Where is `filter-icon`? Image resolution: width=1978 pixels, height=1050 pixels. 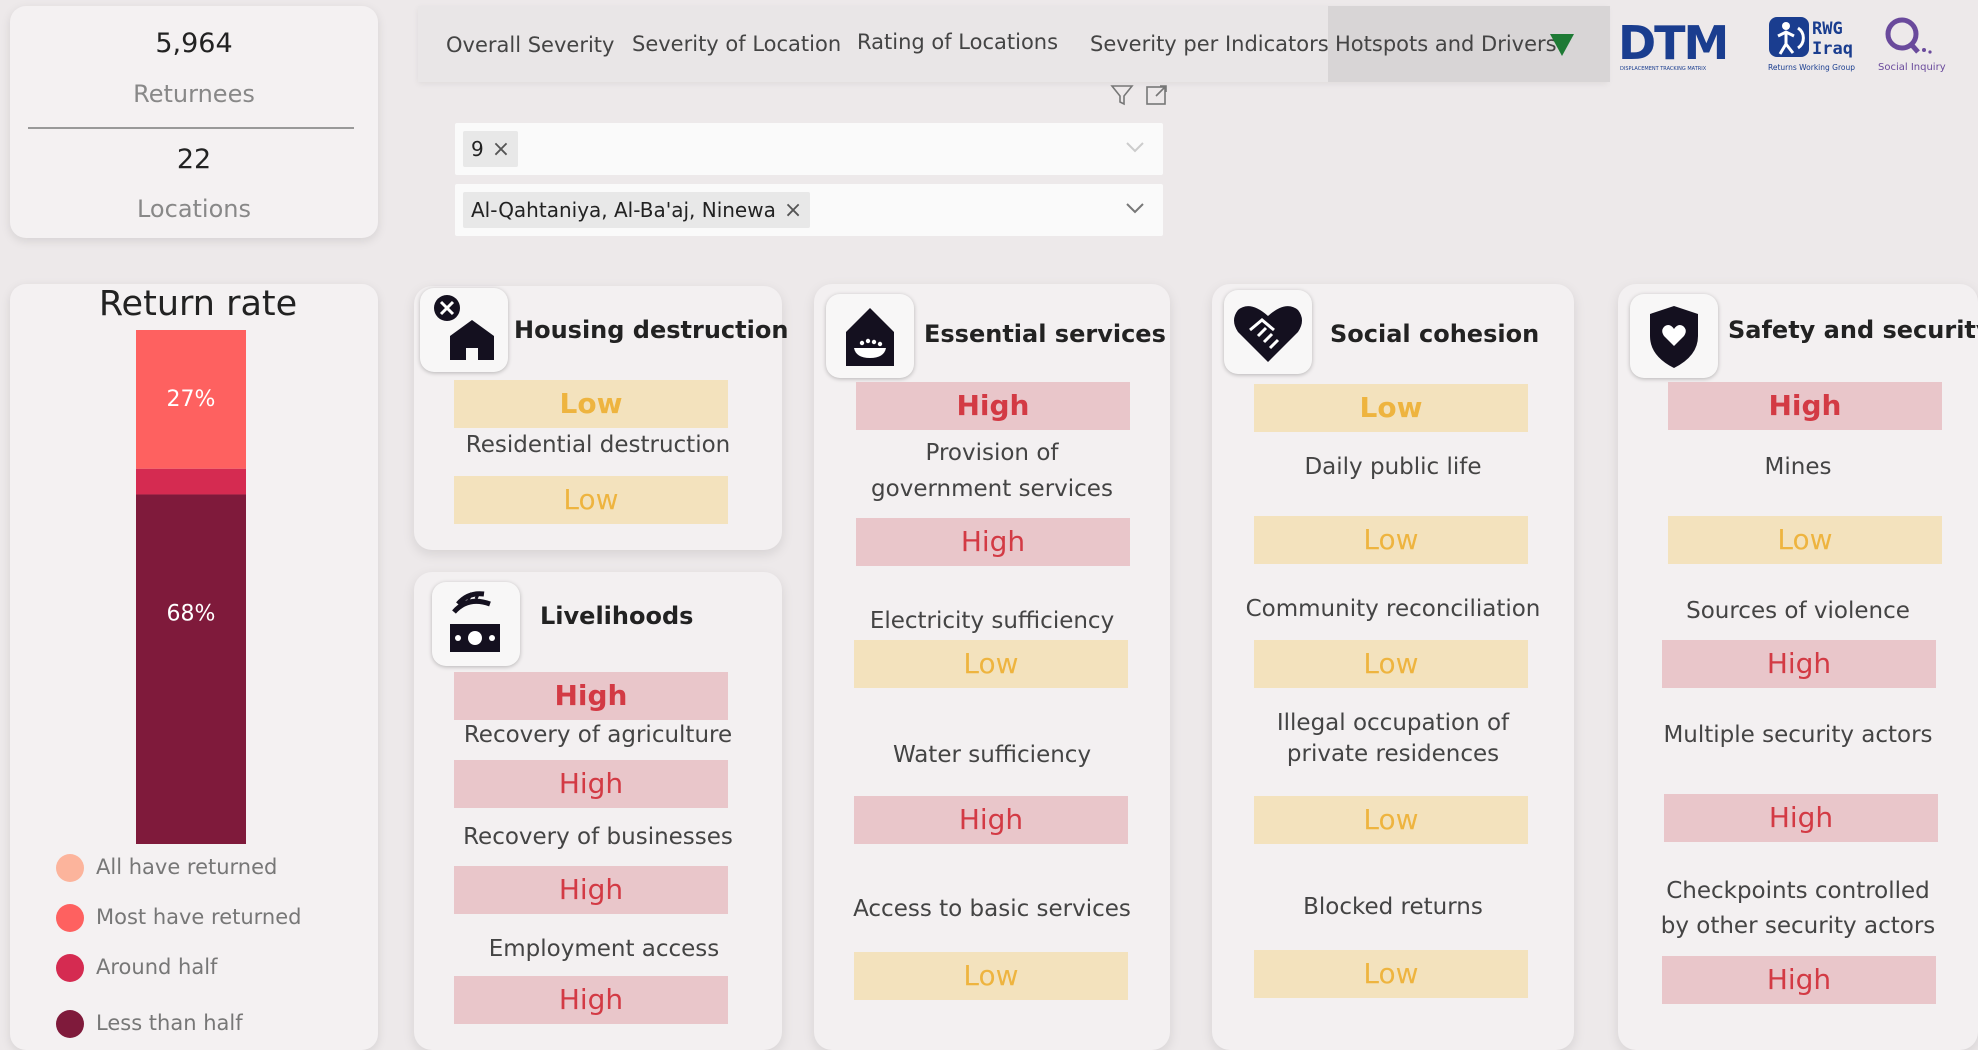
filter-icon is located at coordinates (1122, 95).